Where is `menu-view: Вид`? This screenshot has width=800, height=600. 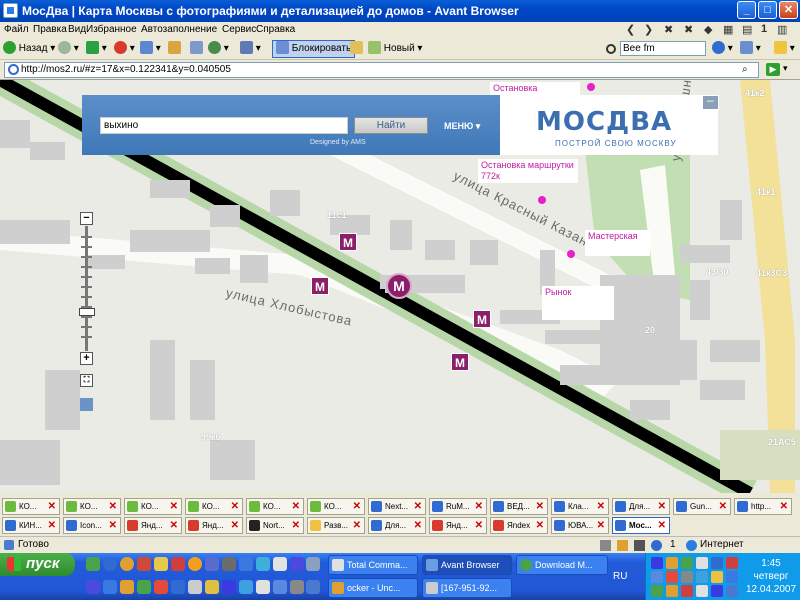
menu-view: Вид is located at coordinates (77, 29).